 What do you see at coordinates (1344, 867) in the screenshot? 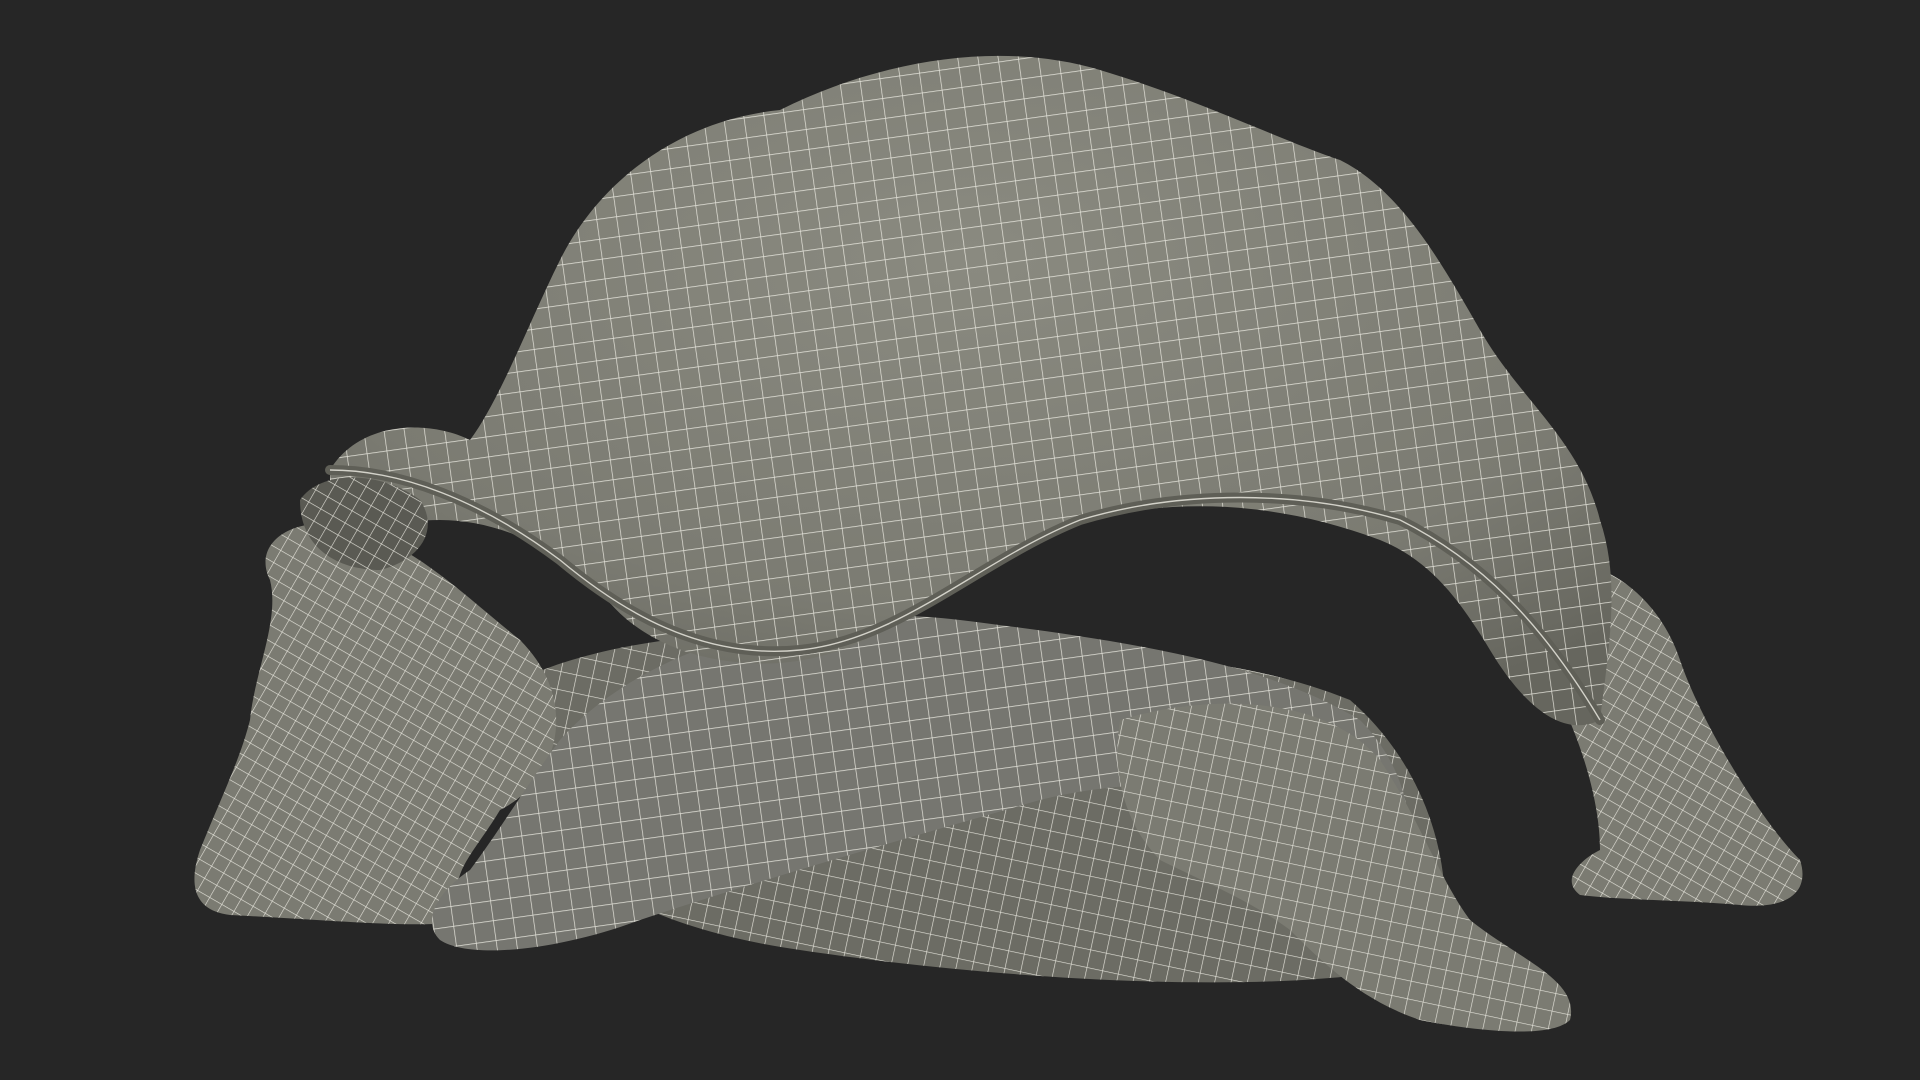
I see `front-right-leg` at bounding box center [1344, 867].